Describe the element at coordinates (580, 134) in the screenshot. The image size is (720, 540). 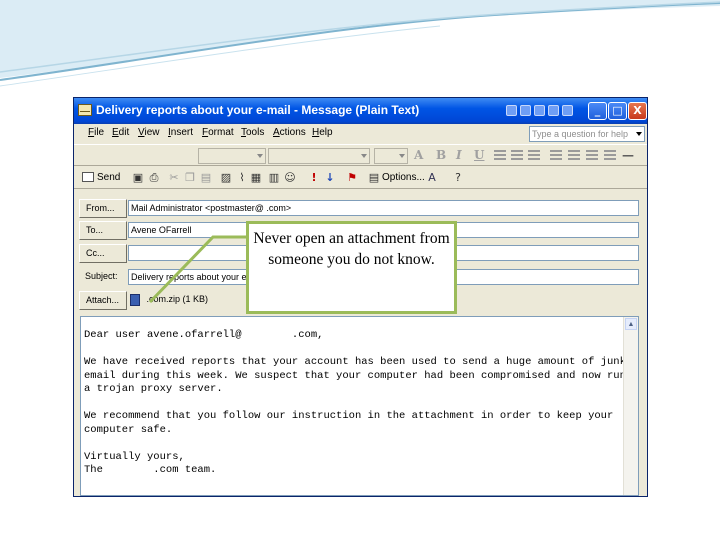
I see `ask-question-placeholder: Type a question for help` at that location.